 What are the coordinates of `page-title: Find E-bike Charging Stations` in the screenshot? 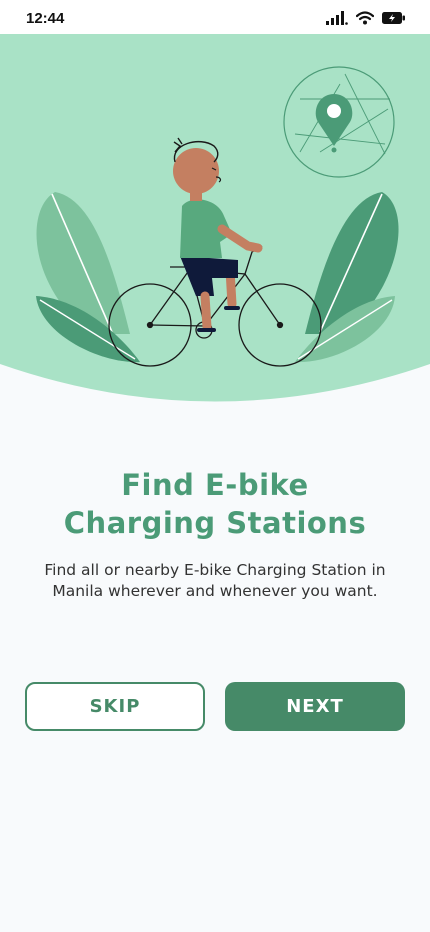 It's located at (215, 504).